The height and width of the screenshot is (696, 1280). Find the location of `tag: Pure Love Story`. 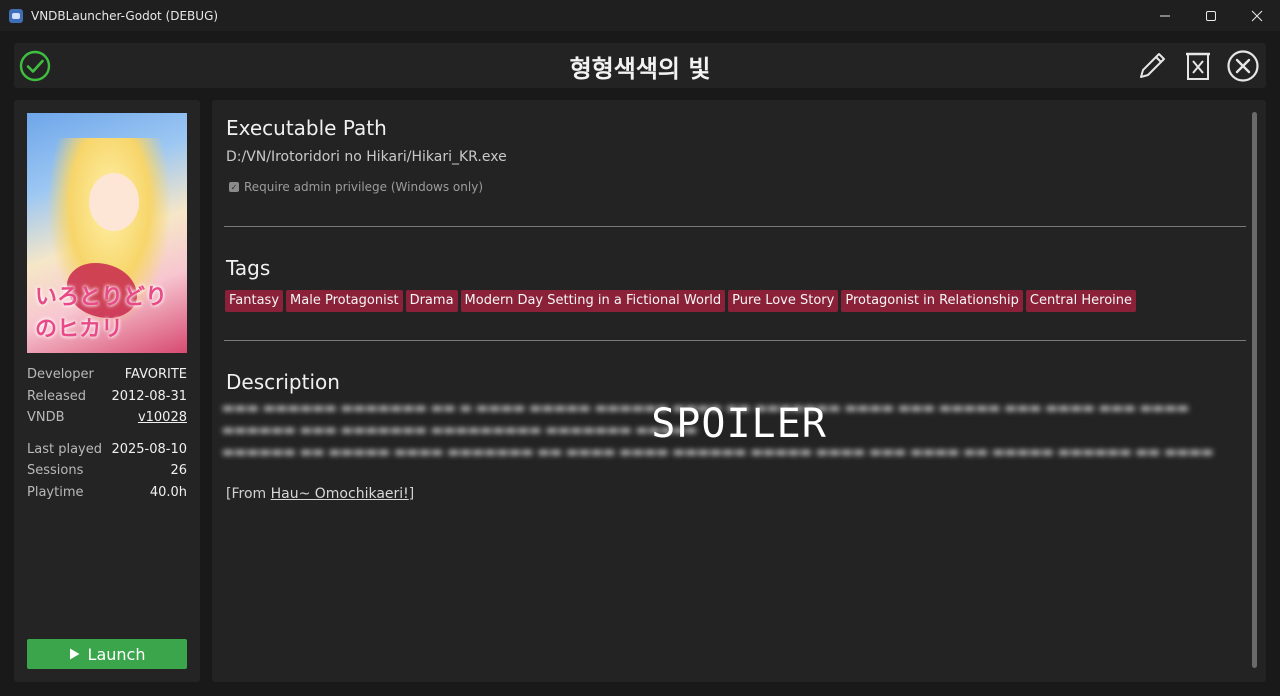

tag: Pure Love Story is located at coordinates (783, 301).